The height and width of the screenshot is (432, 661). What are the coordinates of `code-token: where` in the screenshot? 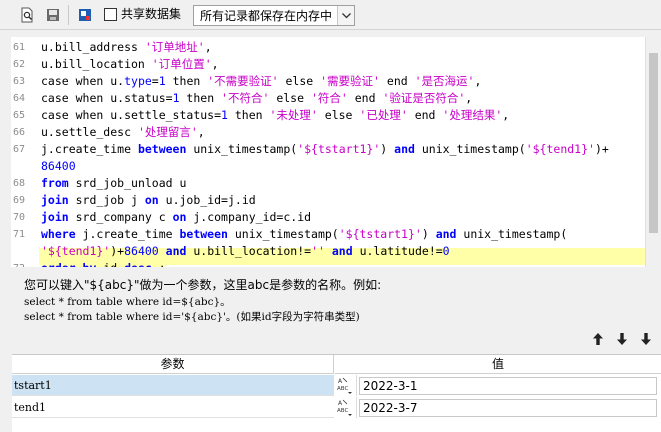 It's located at (58, 234).